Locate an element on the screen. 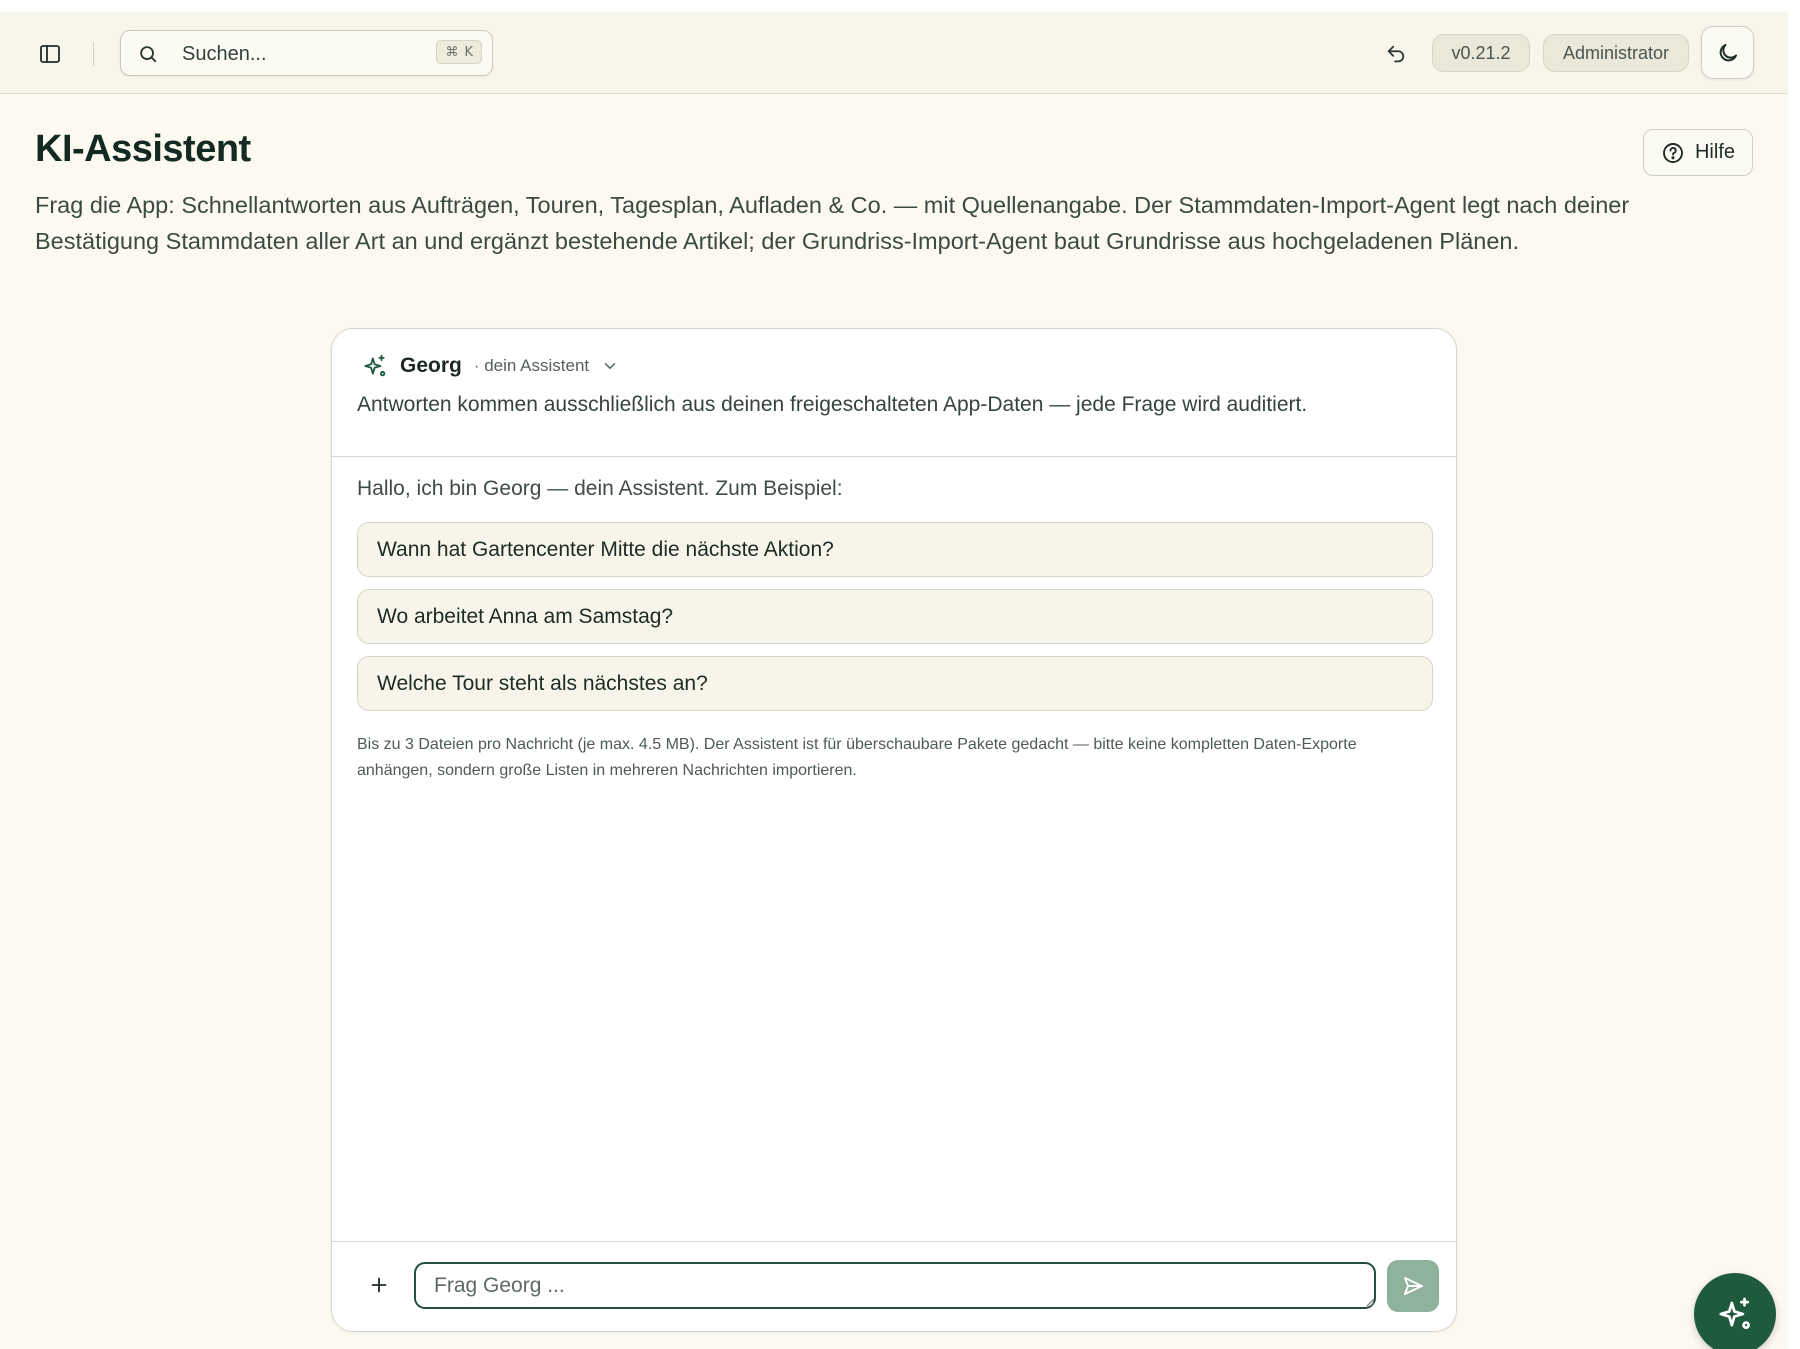  plus-icon is located at coordinates (379, 1285).